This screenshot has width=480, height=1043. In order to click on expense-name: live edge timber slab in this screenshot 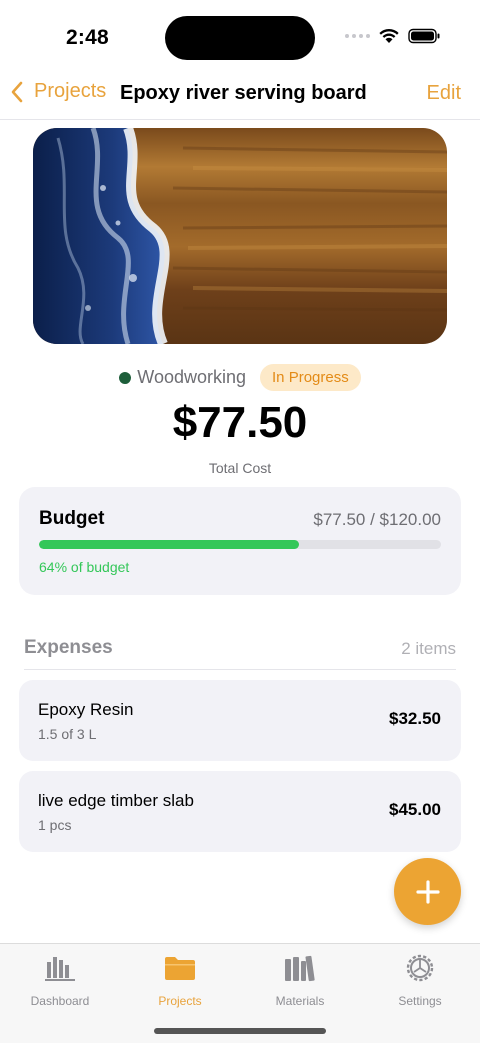, I will do `click(116, 800)`.